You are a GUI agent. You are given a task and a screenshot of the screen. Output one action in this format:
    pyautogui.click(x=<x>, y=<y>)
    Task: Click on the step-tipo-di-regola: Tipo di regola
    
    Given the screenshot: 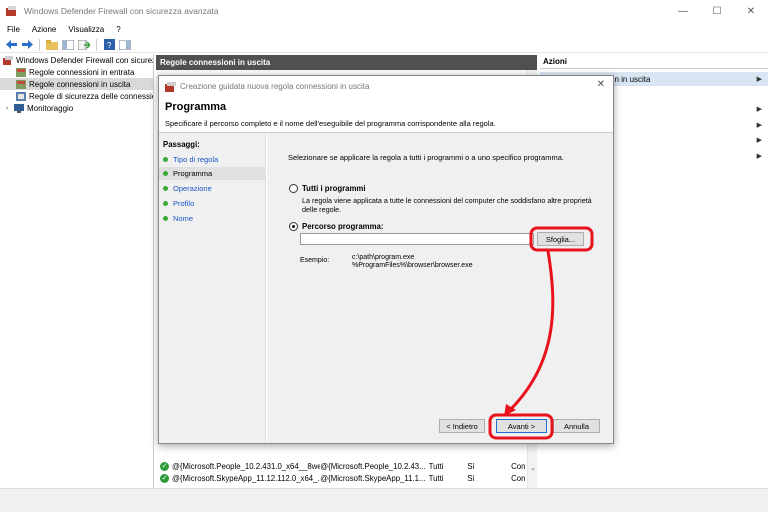 What is the action you would take?
    pyautogui.click(x=212, y=159)
    